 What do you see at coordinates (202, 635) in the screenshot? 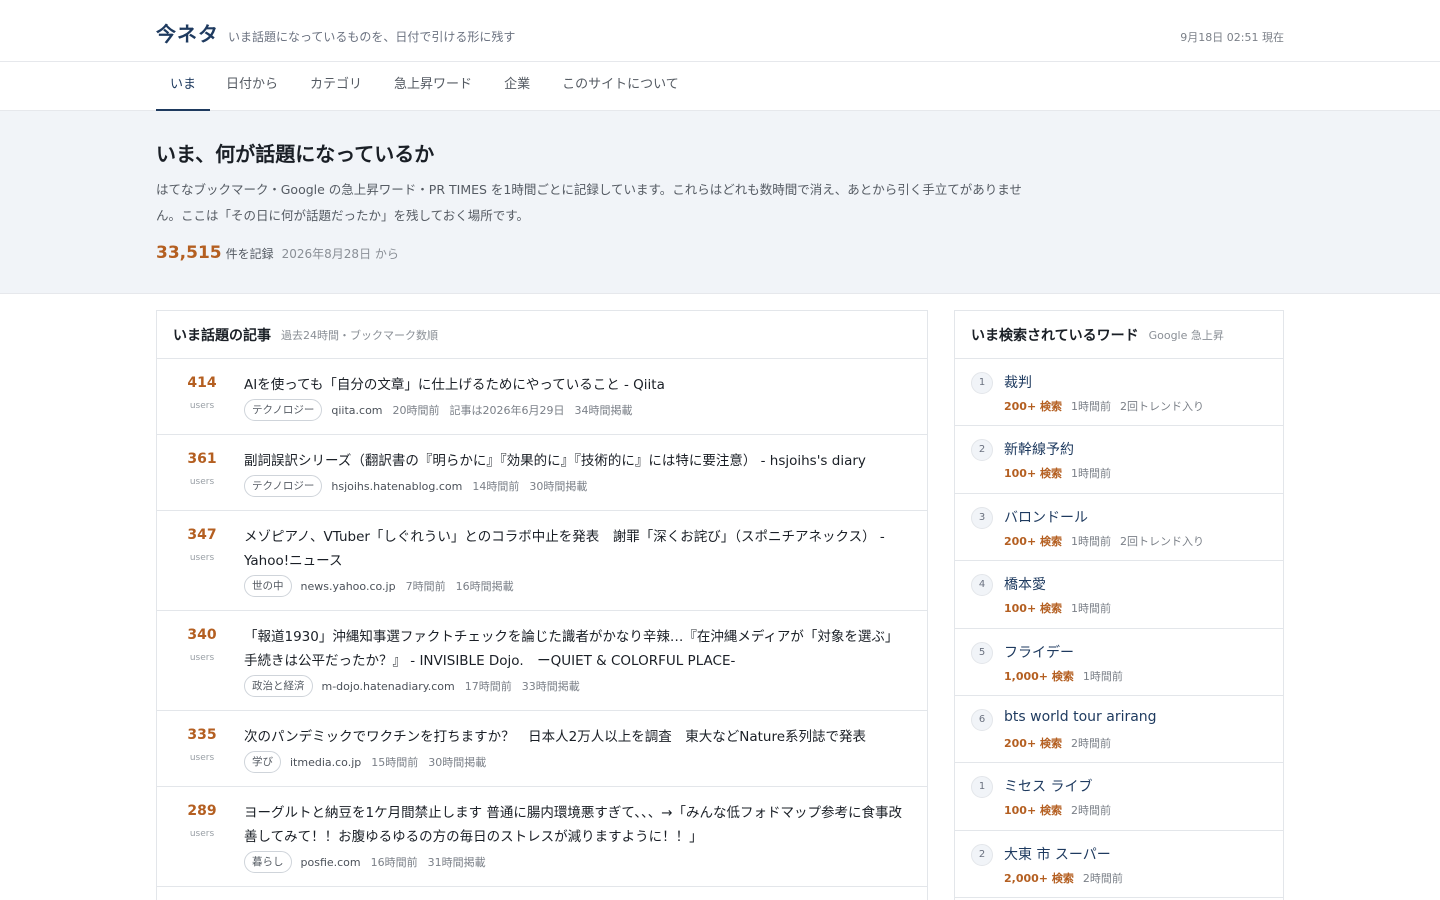
I see `bookmark-count: 340` at bounding box center [202, 635].